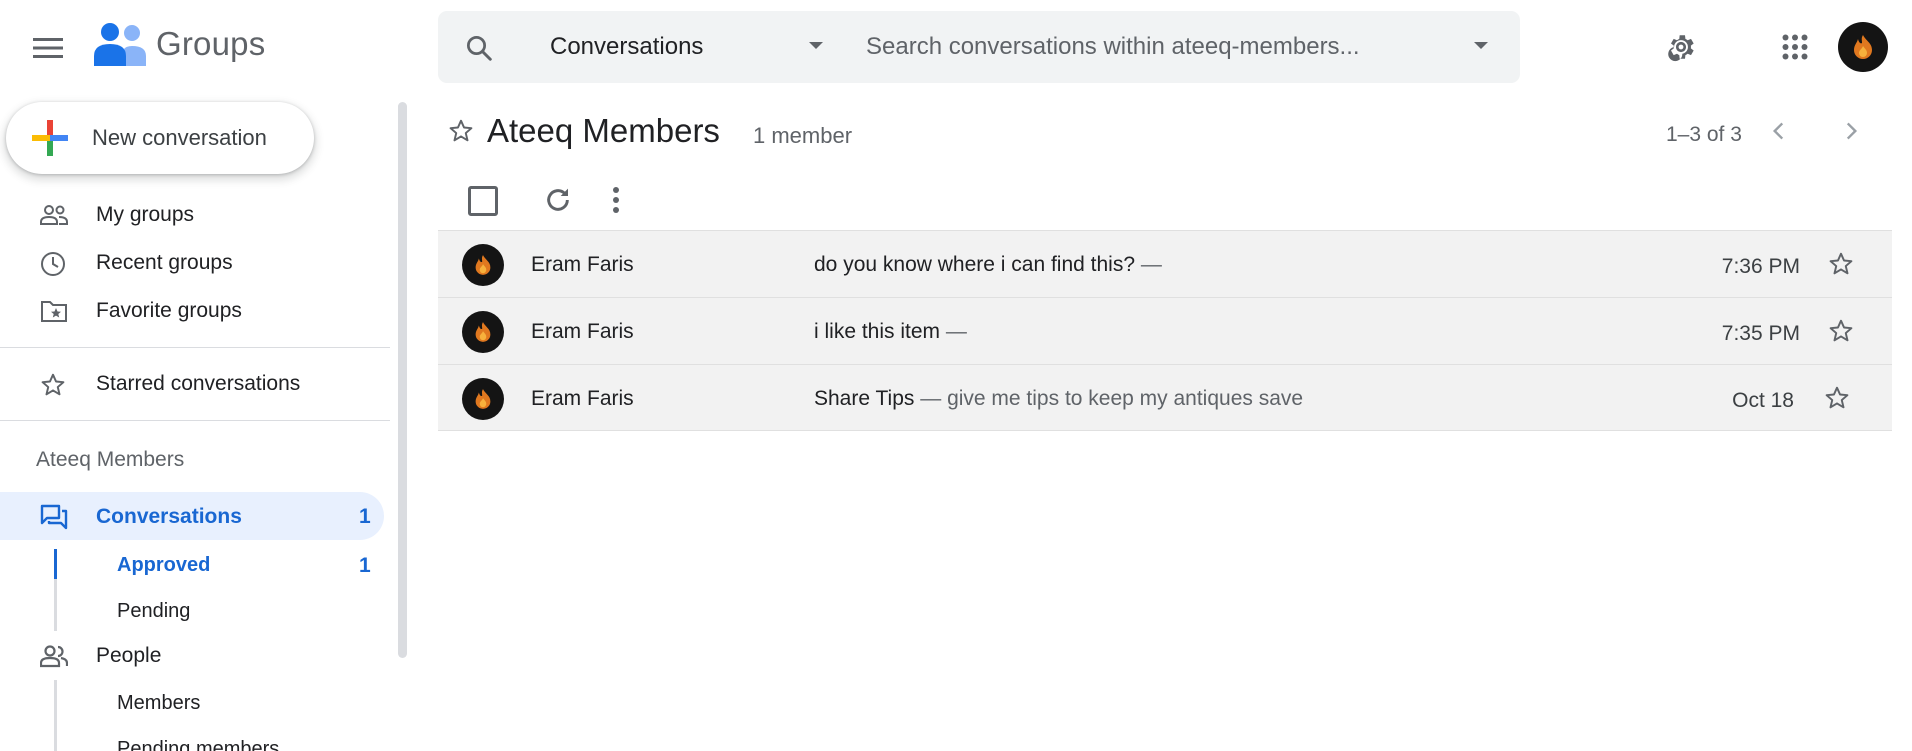 Image resolution: width=1912 pixels, height=751 pixels. I want to click on scope-dropdown-button, so click(816, 46).